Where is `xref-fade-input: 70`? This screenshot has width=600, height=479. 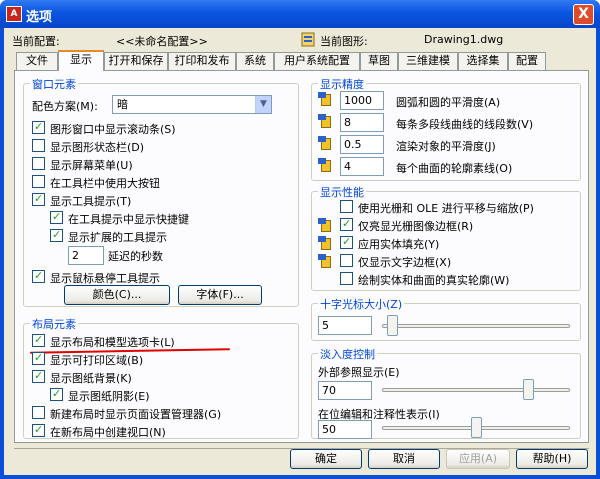
xref-fade-input: 70 is located at coordinates (345, 390).